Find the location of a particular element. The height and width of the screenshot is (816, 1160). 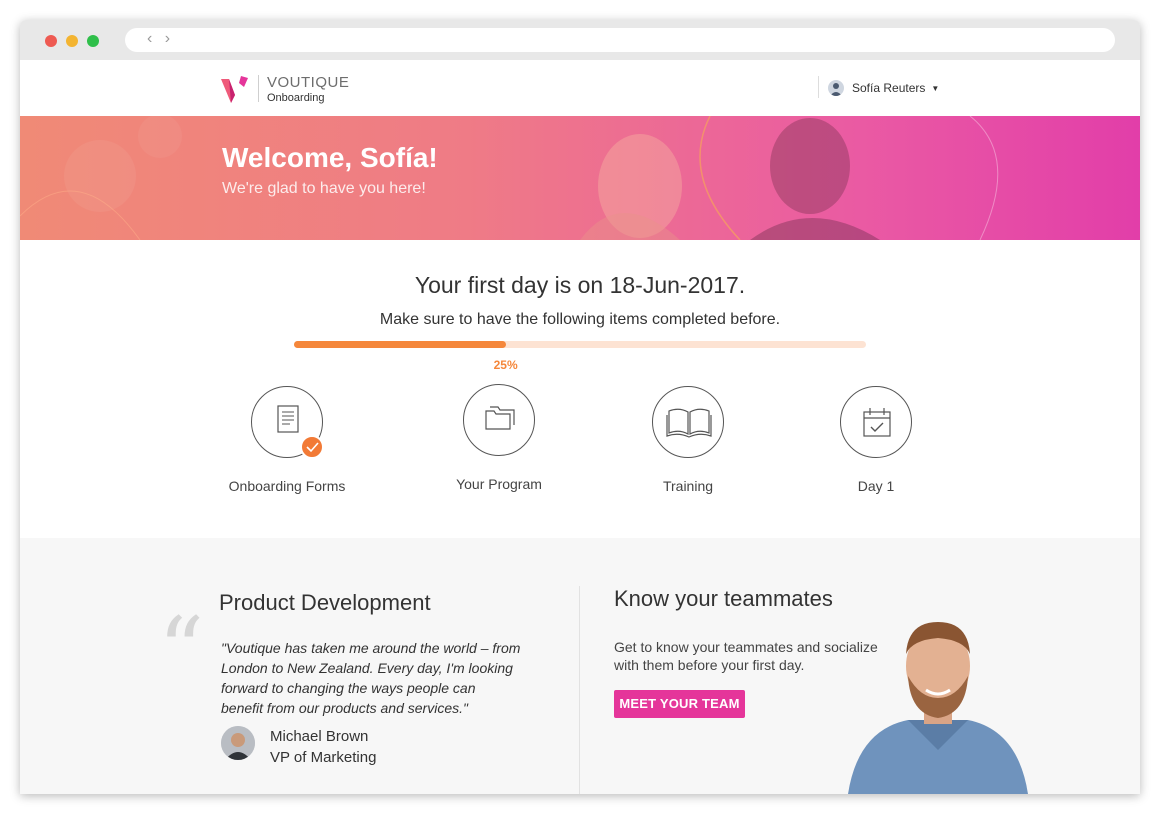

step-training: Training is located at coordinates (688, 440).